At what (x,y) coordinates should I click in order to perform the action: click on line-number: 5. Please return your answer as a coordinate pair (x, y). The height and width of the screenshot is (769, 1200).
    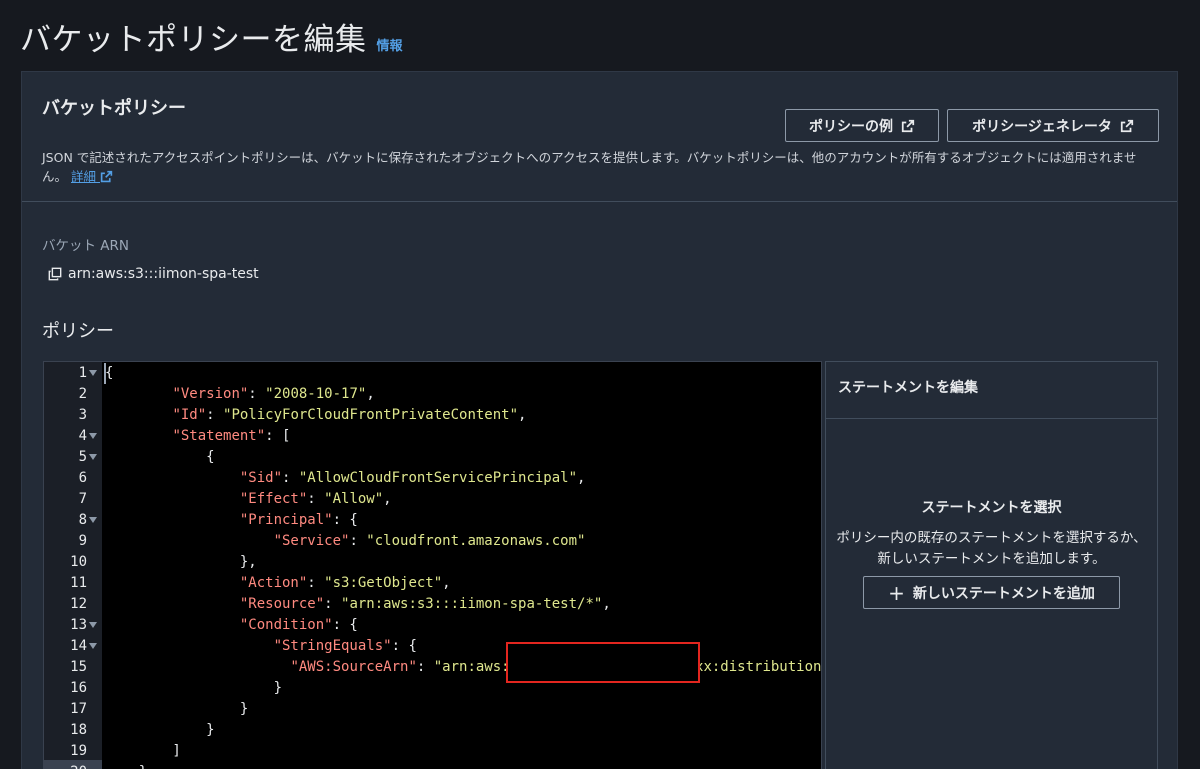
    Looking at the image, I should click on (82, 457).